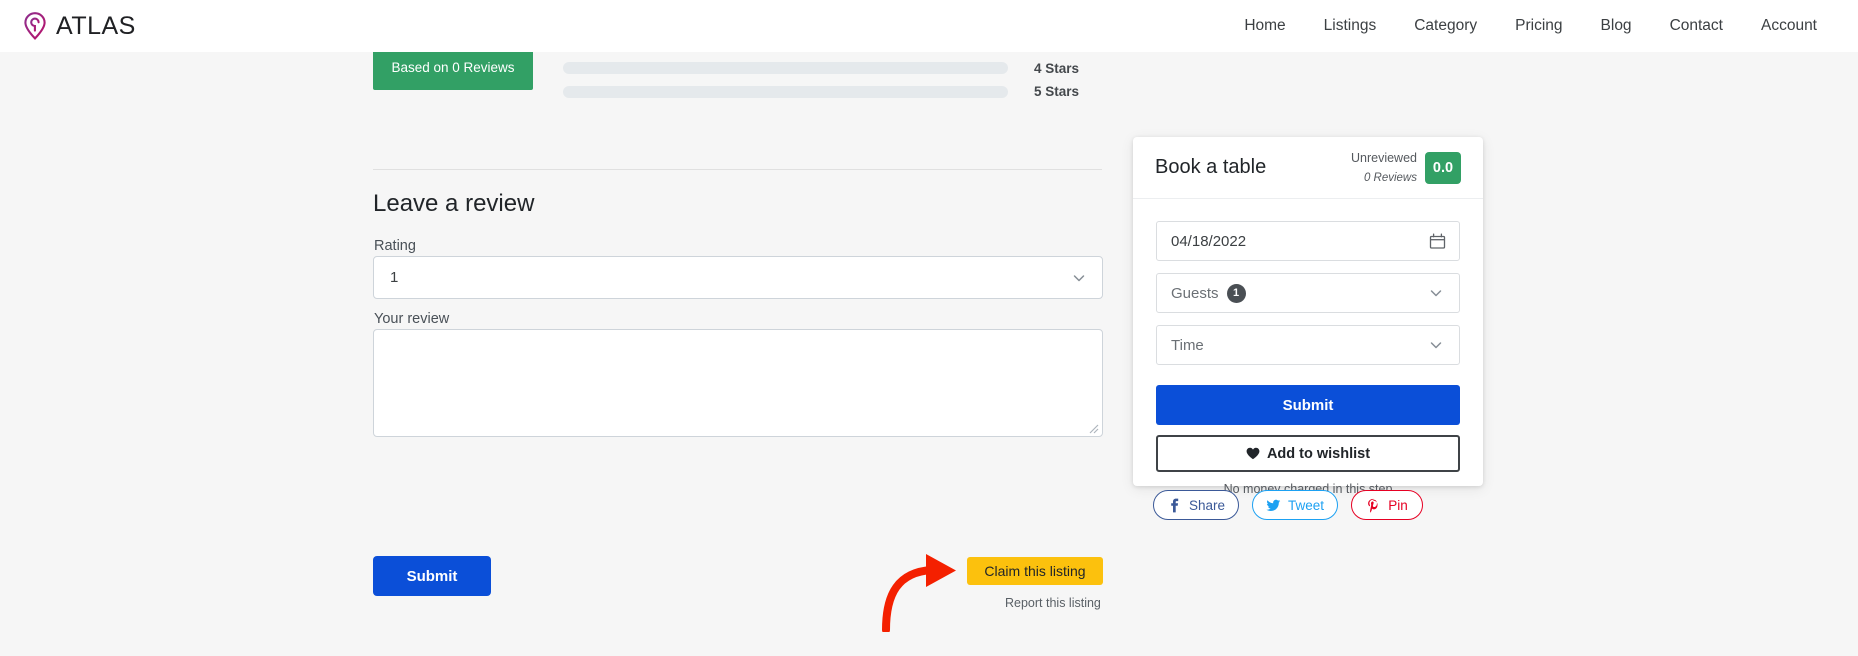 The image size is (1858, 656). Describe the element at coordinates (1318, 453) in the screenshot. I see `add-to-wishlist-label: Add to wishlist` at that location.